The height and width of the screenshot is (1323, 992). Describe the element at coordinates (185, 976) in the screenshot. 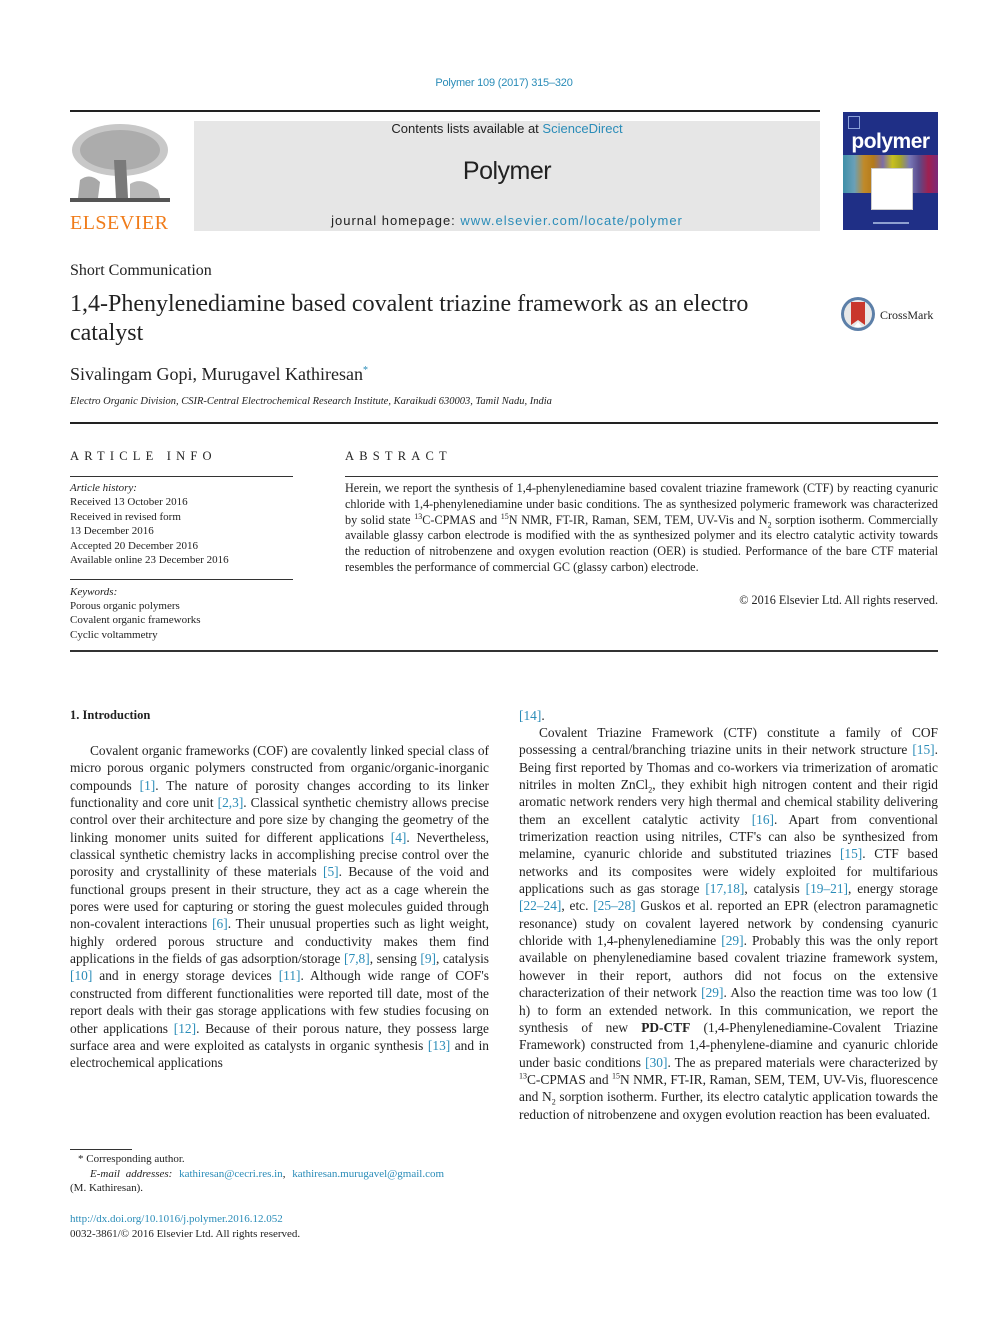

I see `text-segment: and in energy storage devices` at that location.